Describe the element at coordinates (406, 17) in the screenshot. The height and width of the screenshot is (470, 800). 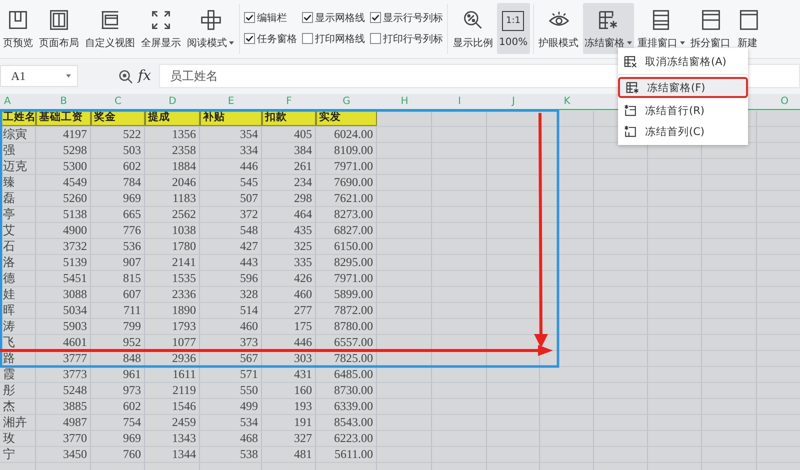
I see `checkbox-option: 显示行号列标` at that location.